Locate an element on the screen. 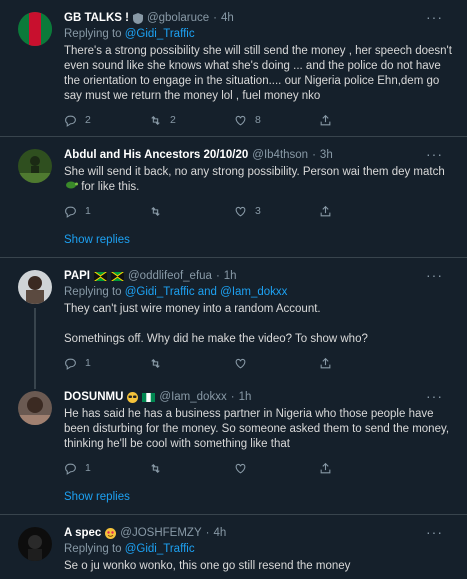  thread-line is located at coordinates (35, 348).